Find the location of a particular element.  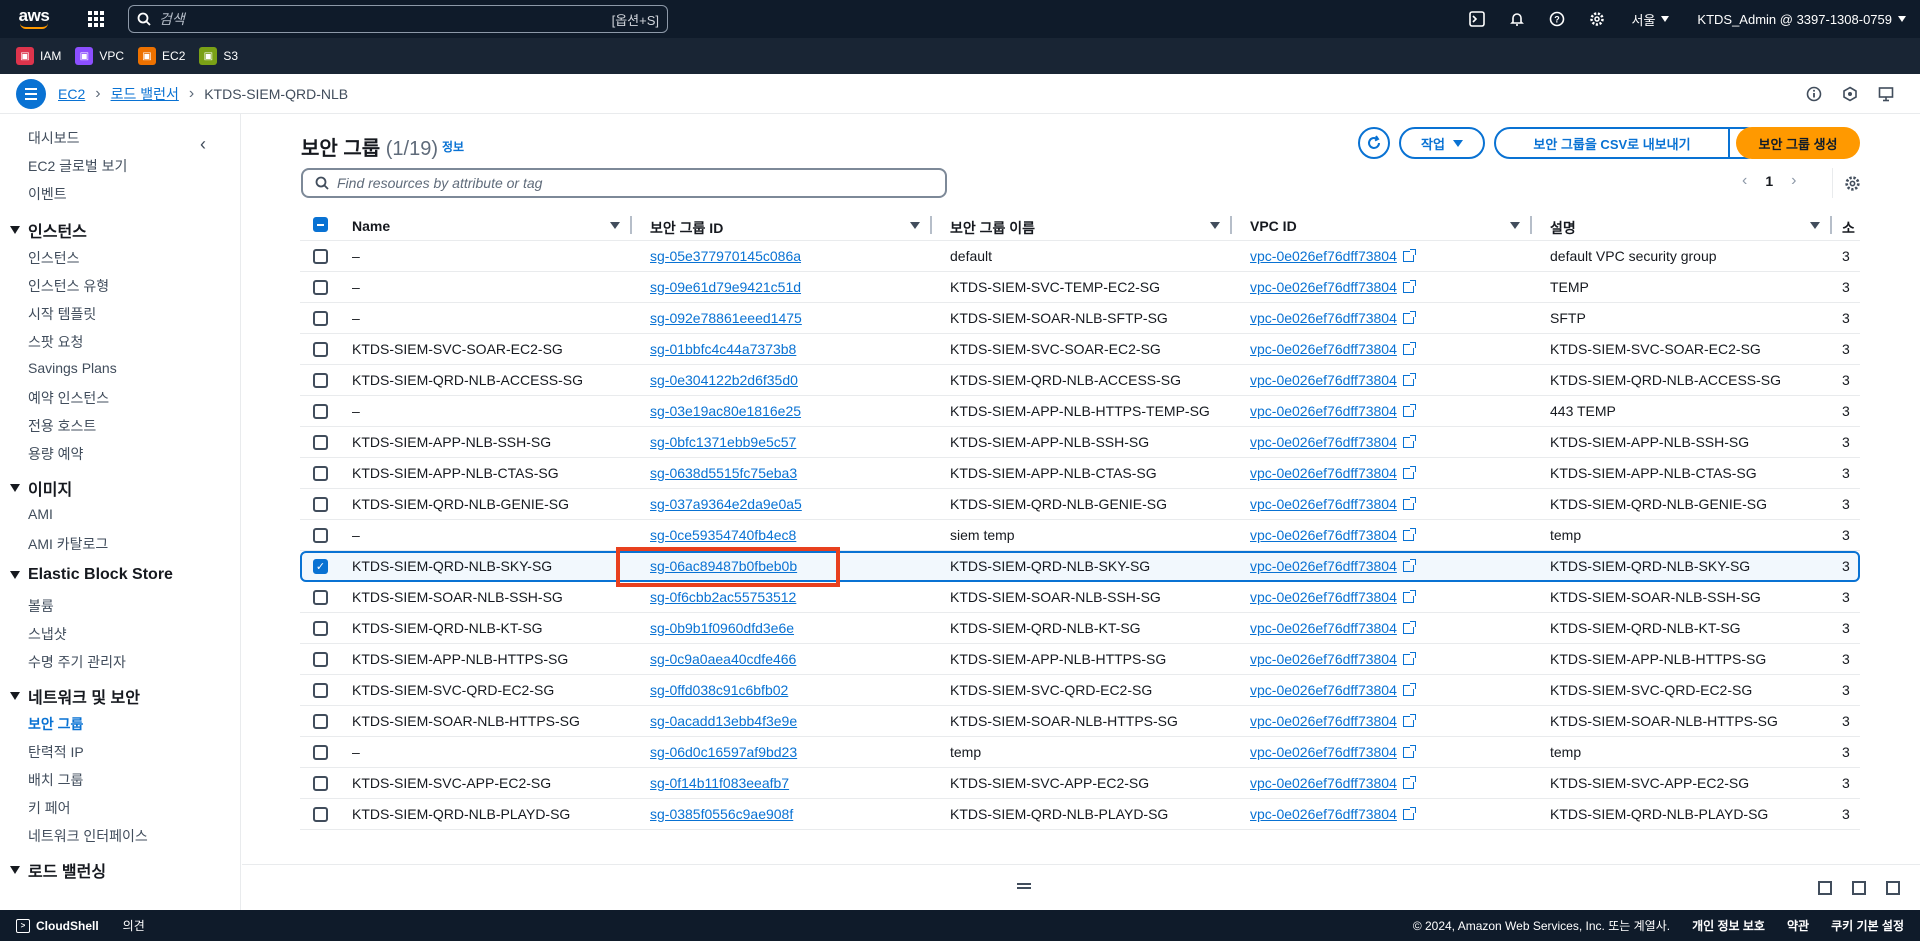

cell-security-group-id-link: sg-0385f0556c9ae908f is located at coordinates (721, 814).